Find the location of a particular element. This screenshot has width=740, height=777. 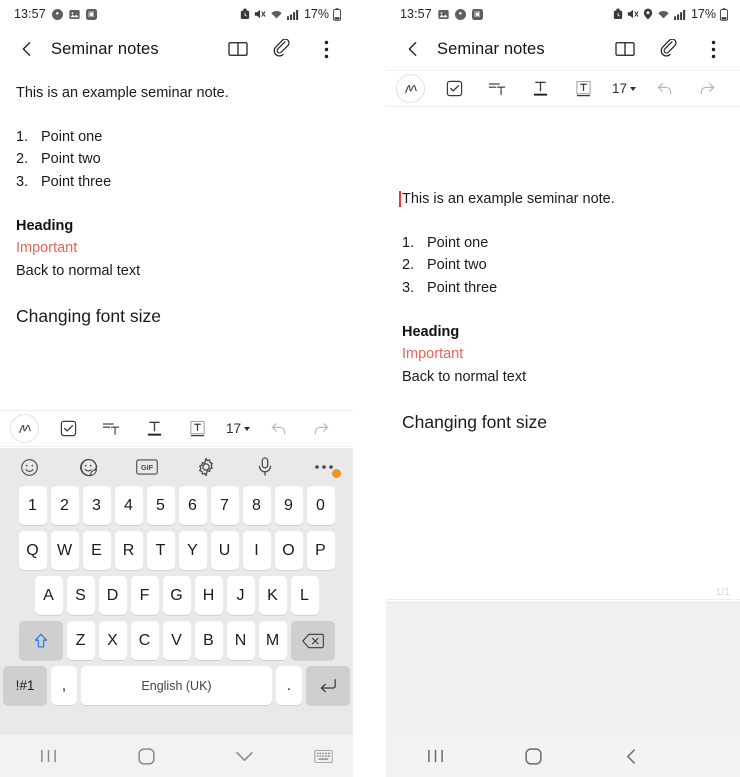

key-k: K is located at coordinates (272, 595).